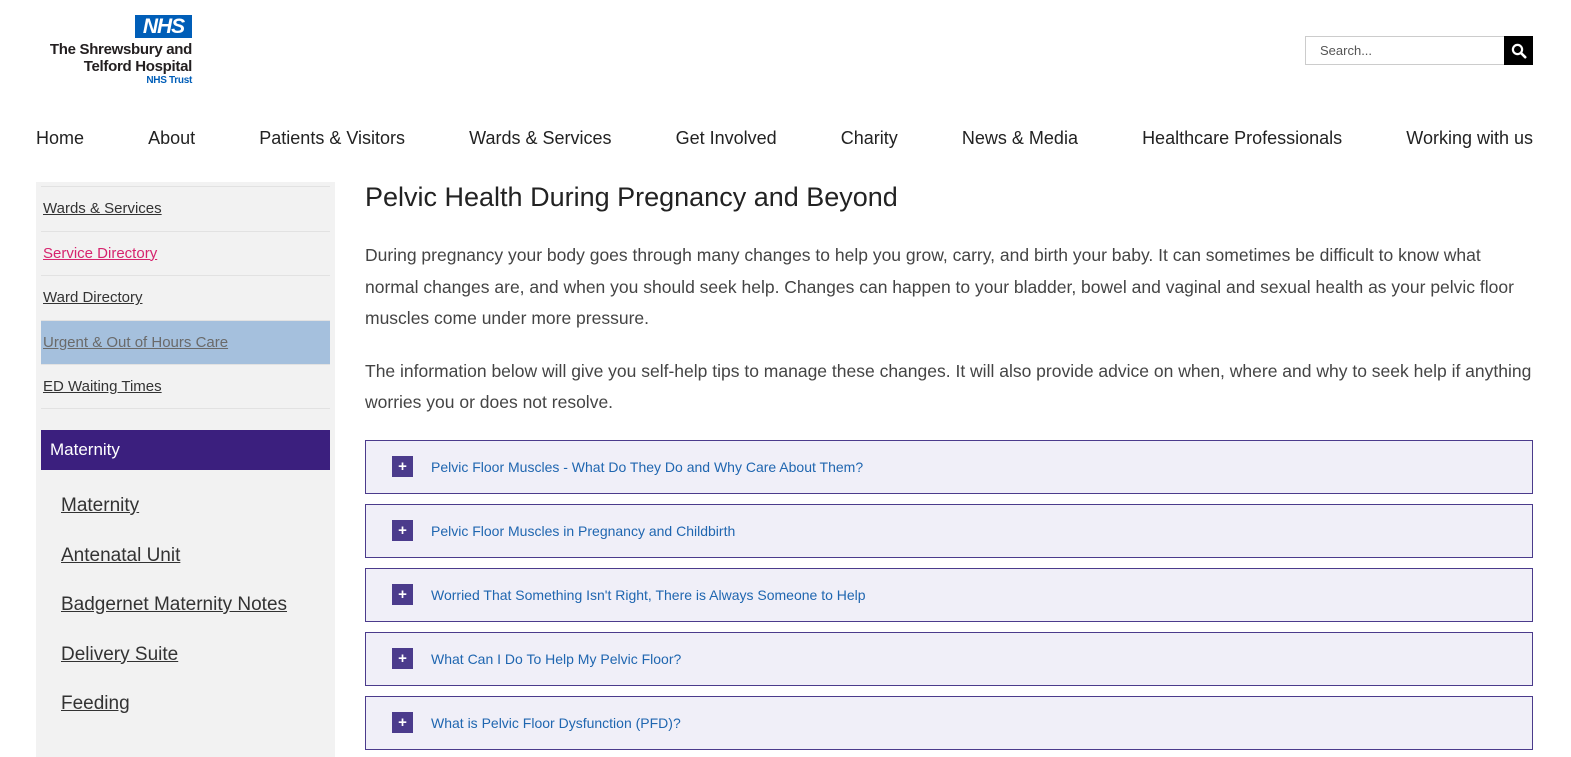 The width and height of the screenshot is (1571, 757). What do you see at coordinates (540, 138) in the screenshot?
I see `nav-wards-services: Wards & Services` at bounding box center [540, 138].